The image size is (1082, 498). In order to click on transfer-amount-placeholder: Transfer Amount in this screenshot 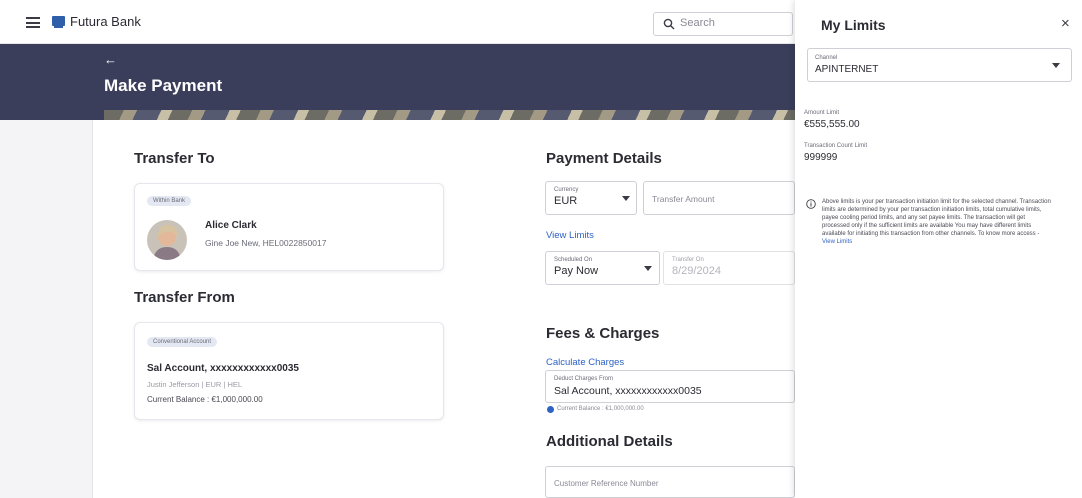, I will do `click(683, 199)`.